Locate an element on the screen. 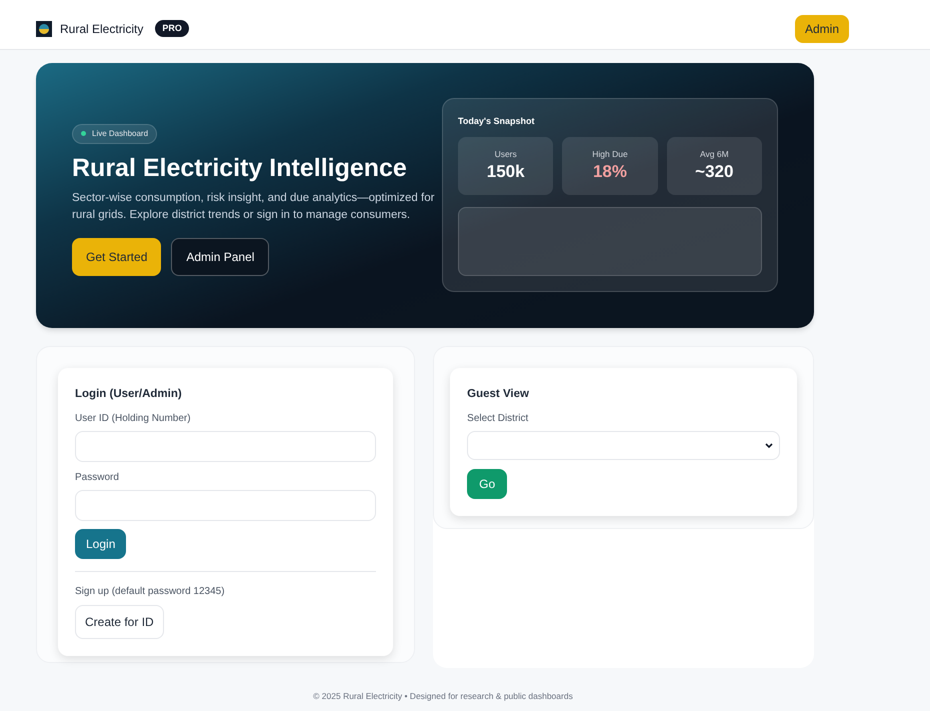 The image size is (930, 711). stat-value: ~320 is located at coordinates (714, 171).